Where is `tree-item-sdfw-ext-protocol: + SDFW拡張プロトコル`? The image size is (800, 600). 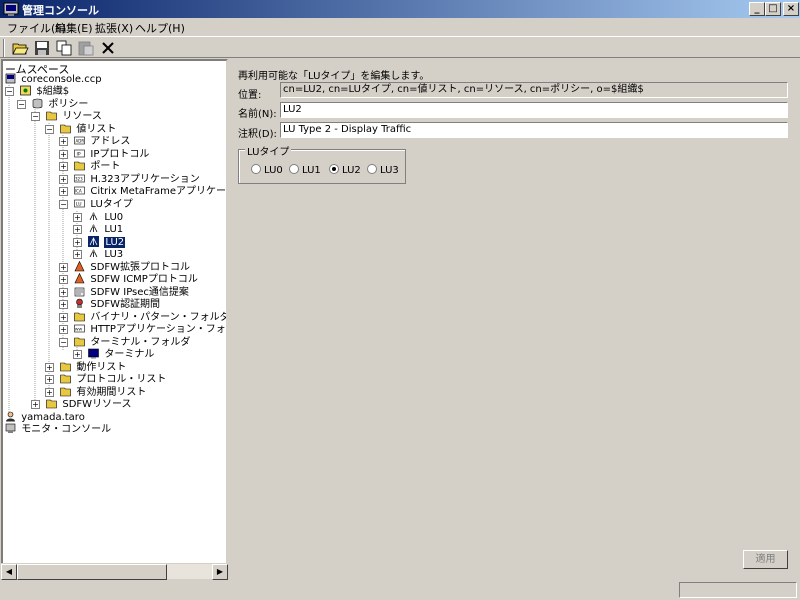 tree-item-sdfw-ext-protocol: + SDFW拡張プロトコル is located at coordinates (124, 267).